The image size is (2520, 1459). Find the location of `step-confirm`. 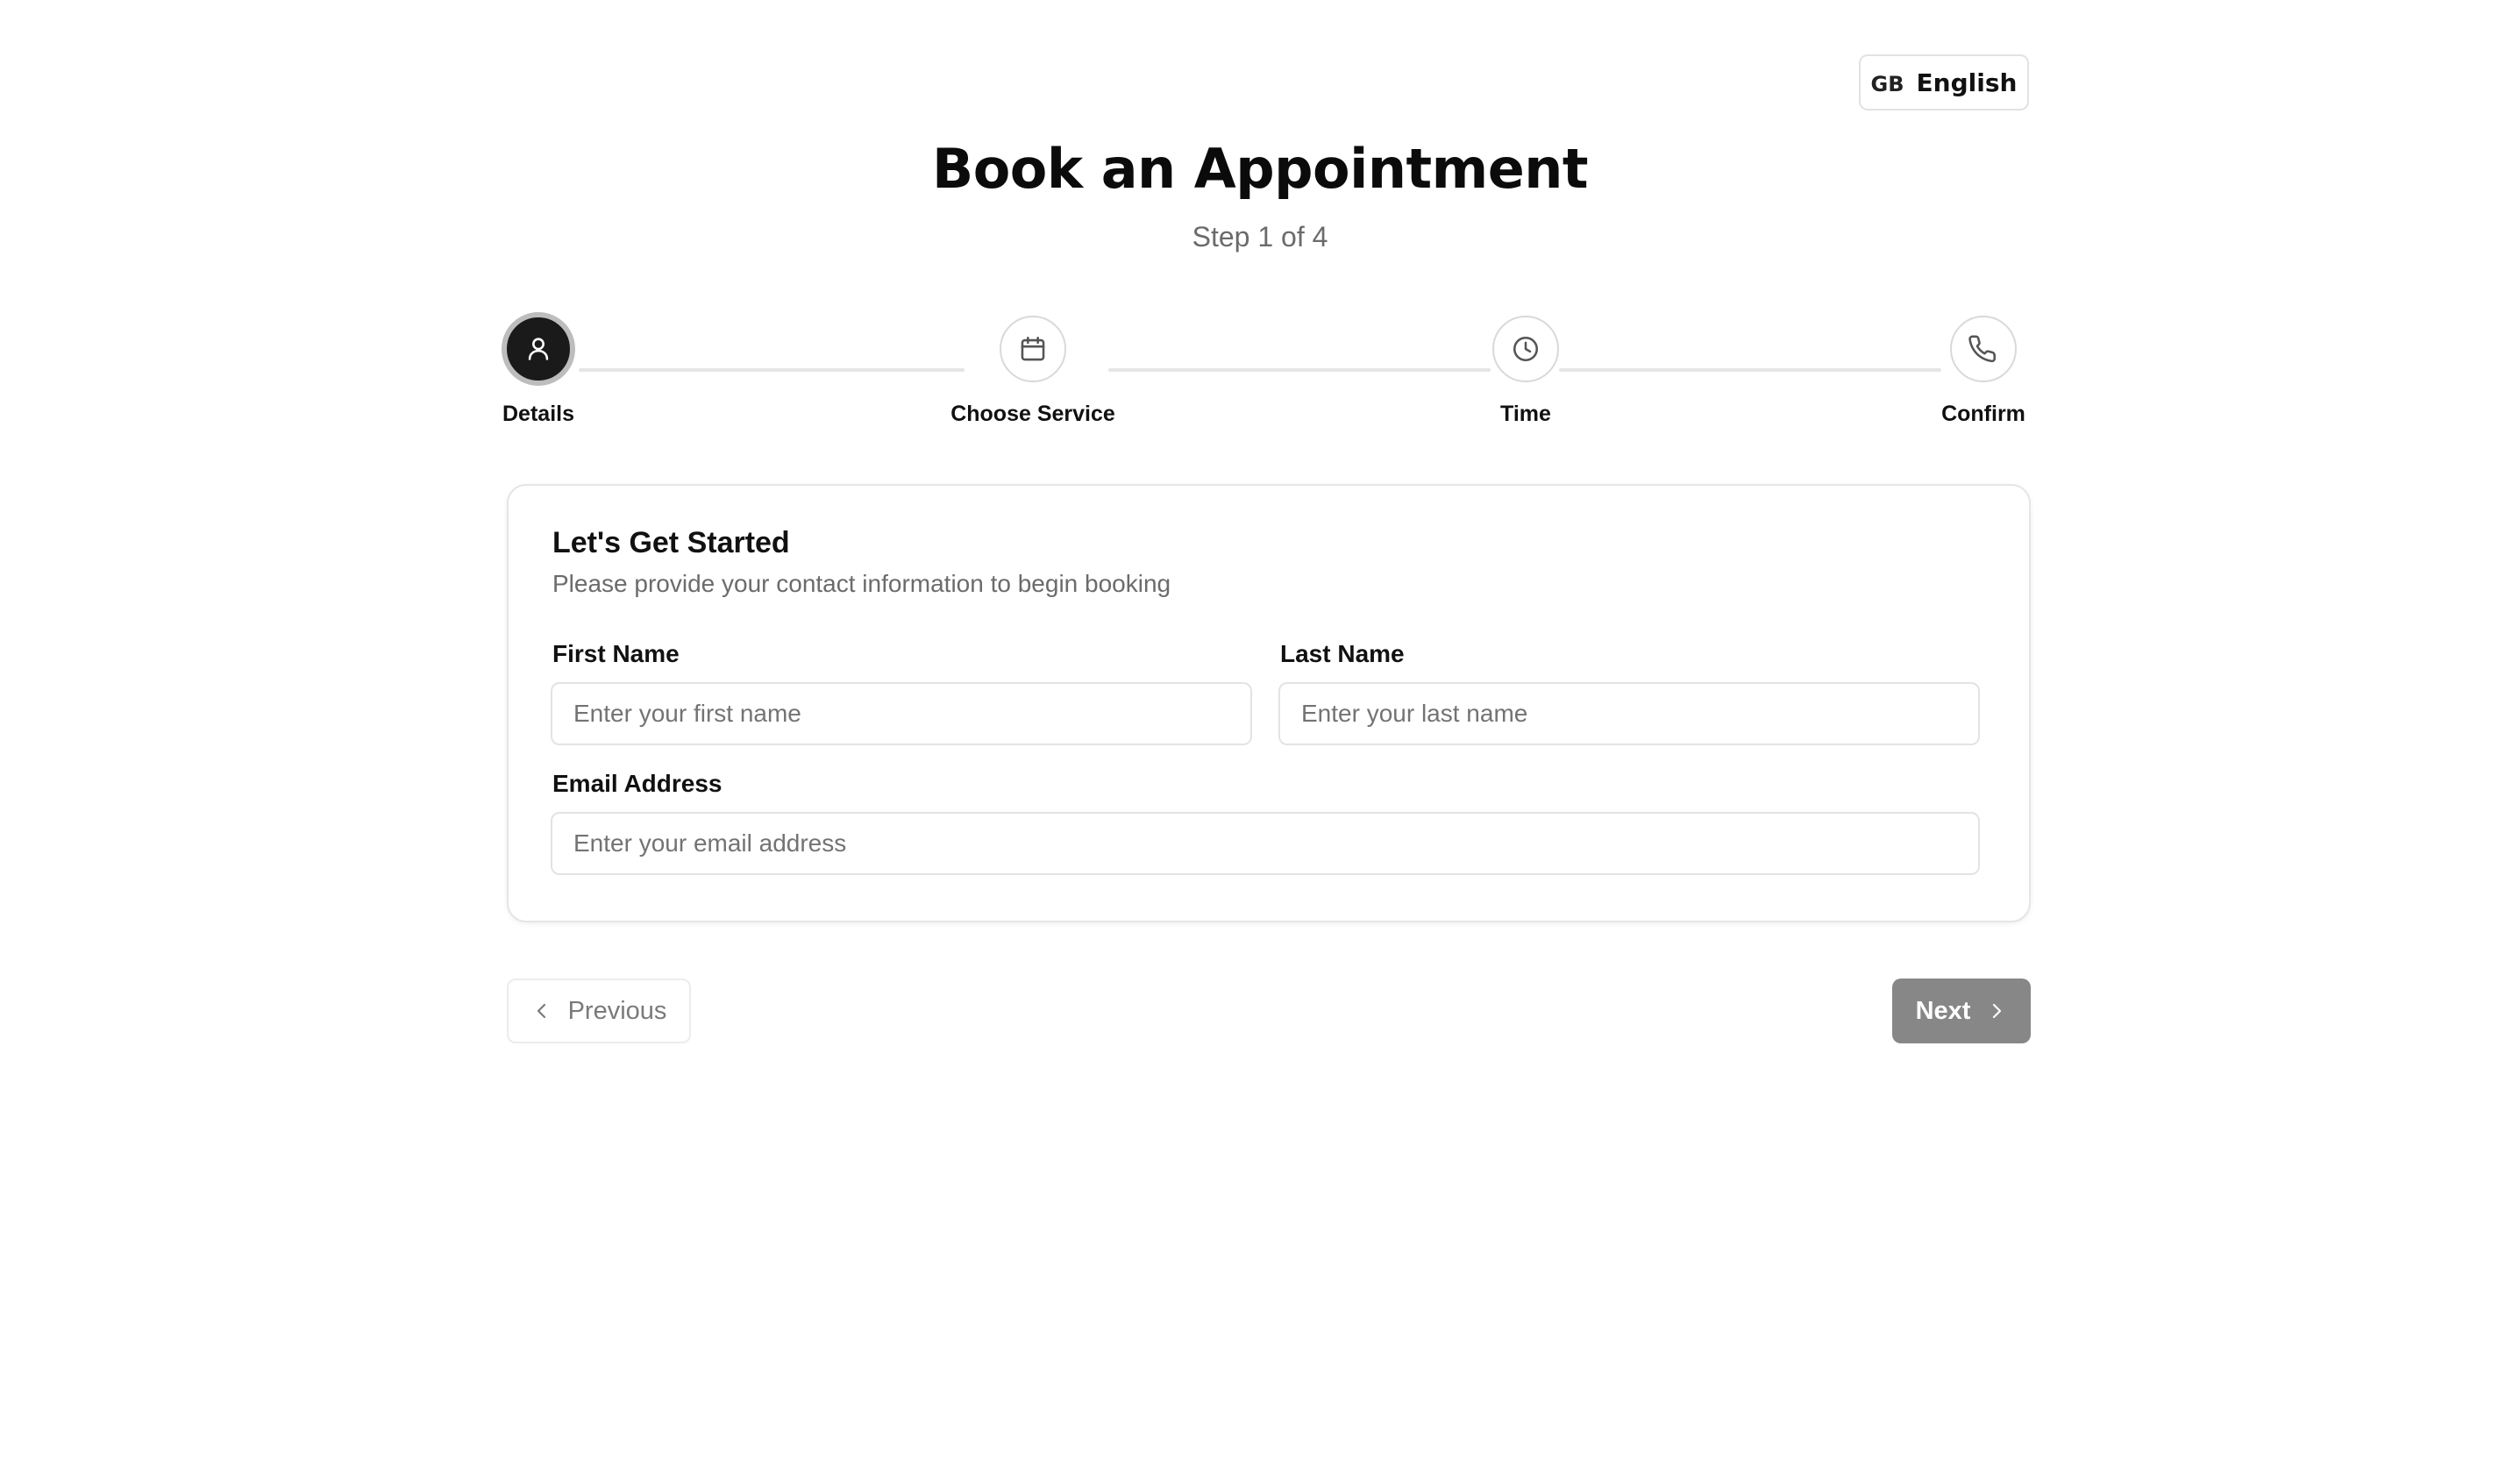

step-confirm is located at coordinates (1983, 349).